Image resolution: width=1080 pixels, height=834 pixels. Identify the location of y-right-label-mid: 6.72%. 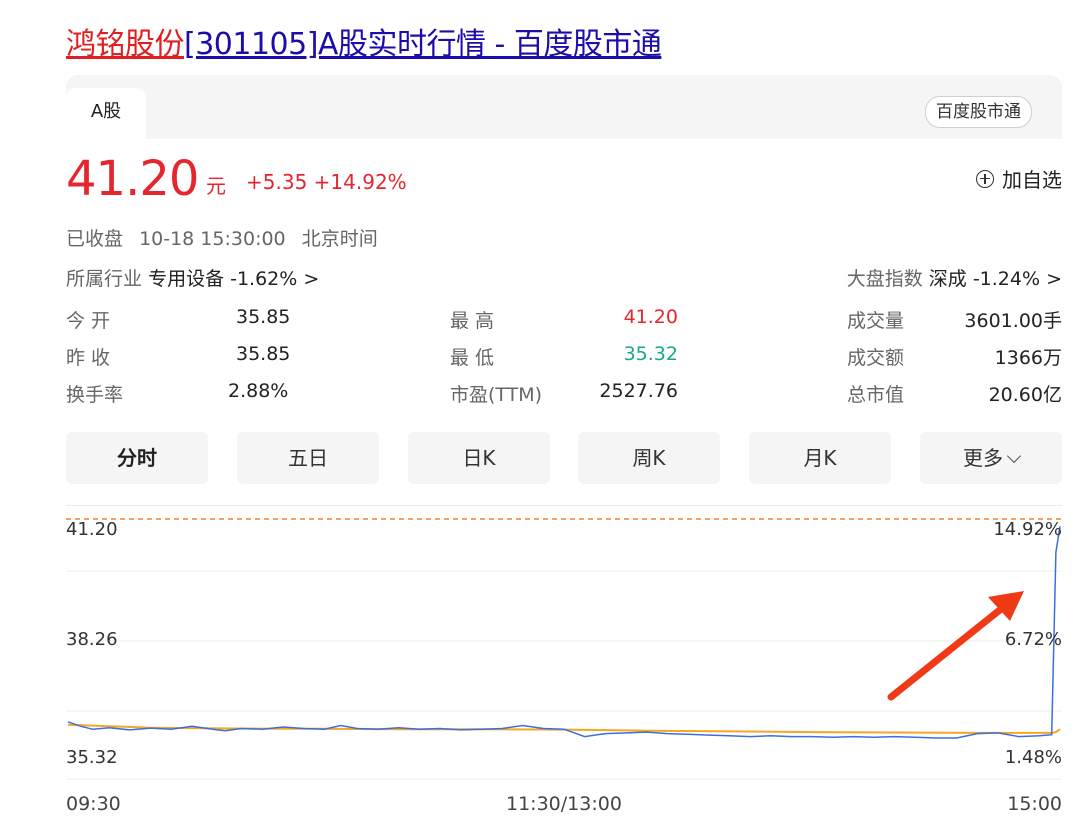
(1033, 639).